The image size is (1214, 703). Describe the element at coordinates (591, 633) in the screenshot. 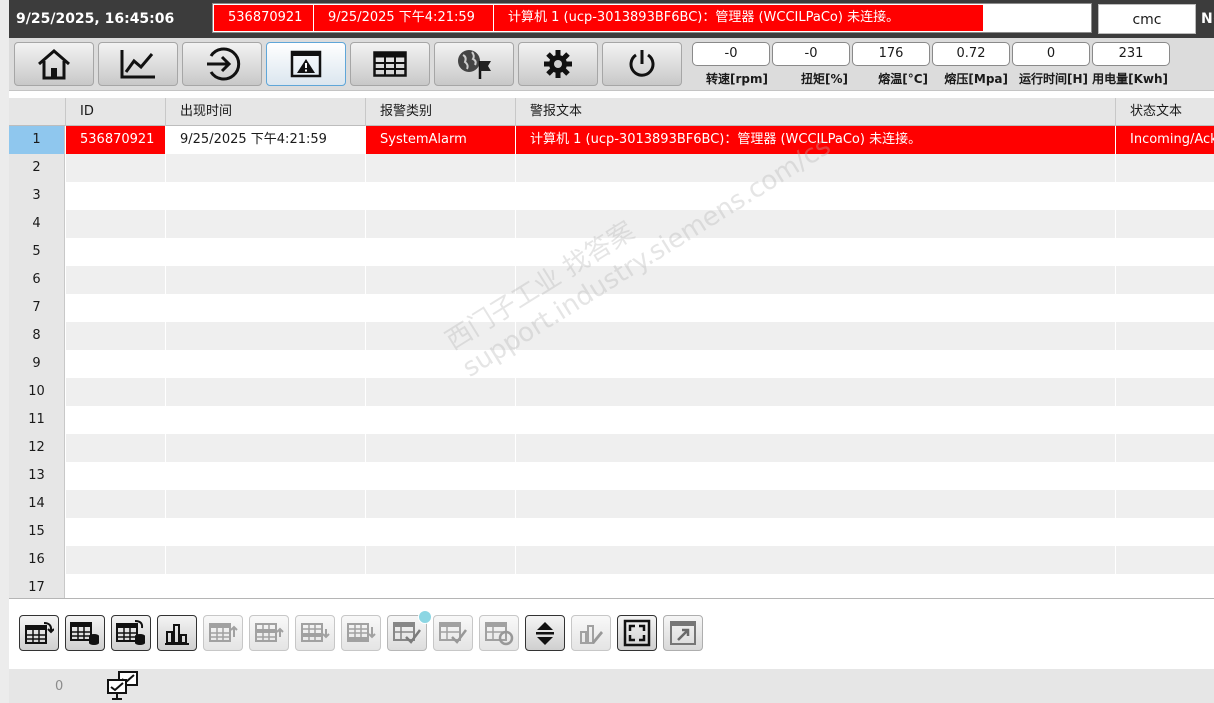

I see `edit-alarm-button` at that location.